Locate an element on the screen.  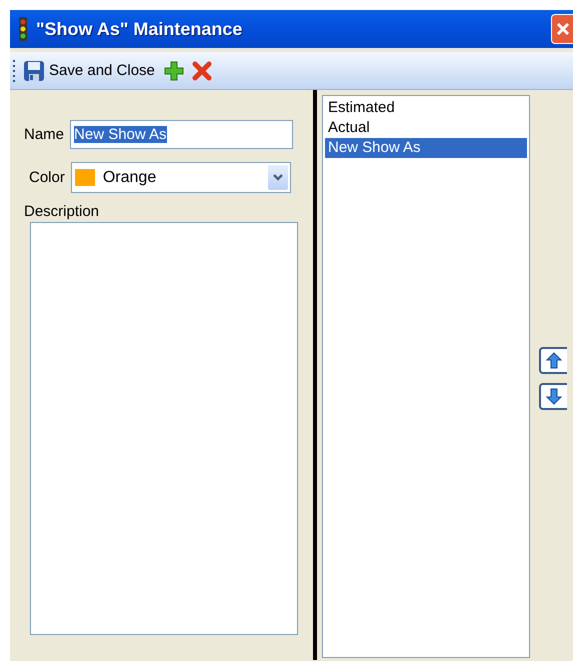
name-label: Name is located at coordinates (44, 134).